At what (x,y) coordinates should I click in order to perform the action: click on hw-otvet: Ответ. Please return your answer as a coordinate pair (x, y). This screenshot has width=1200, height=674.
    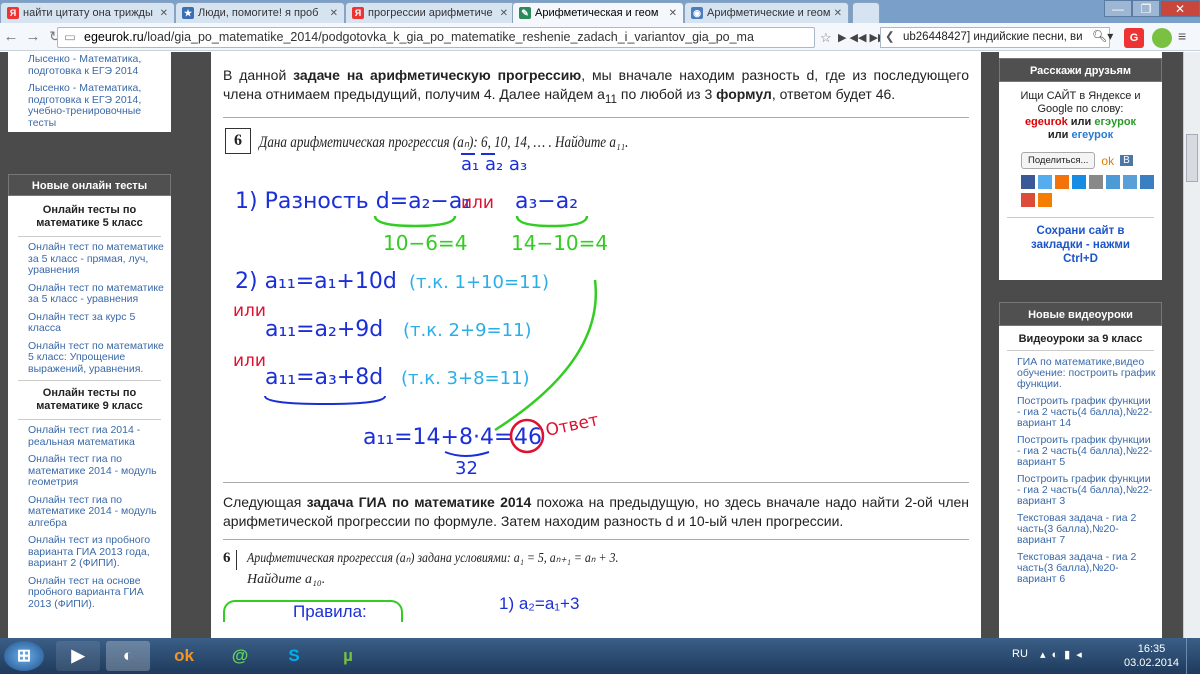
    Looking at the image, I should click on (572, 425).